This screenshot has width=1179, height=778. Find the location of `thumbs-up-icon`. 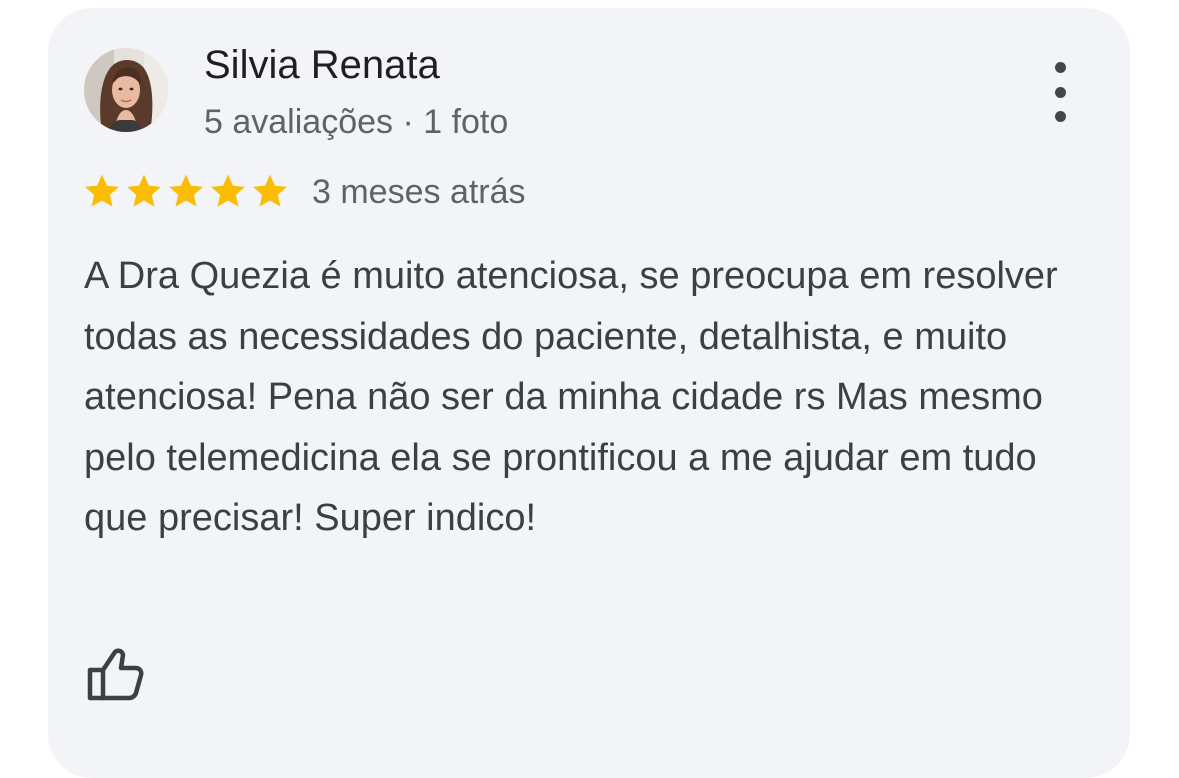

thumbs-up-icon is located at coordinates (115, 674).